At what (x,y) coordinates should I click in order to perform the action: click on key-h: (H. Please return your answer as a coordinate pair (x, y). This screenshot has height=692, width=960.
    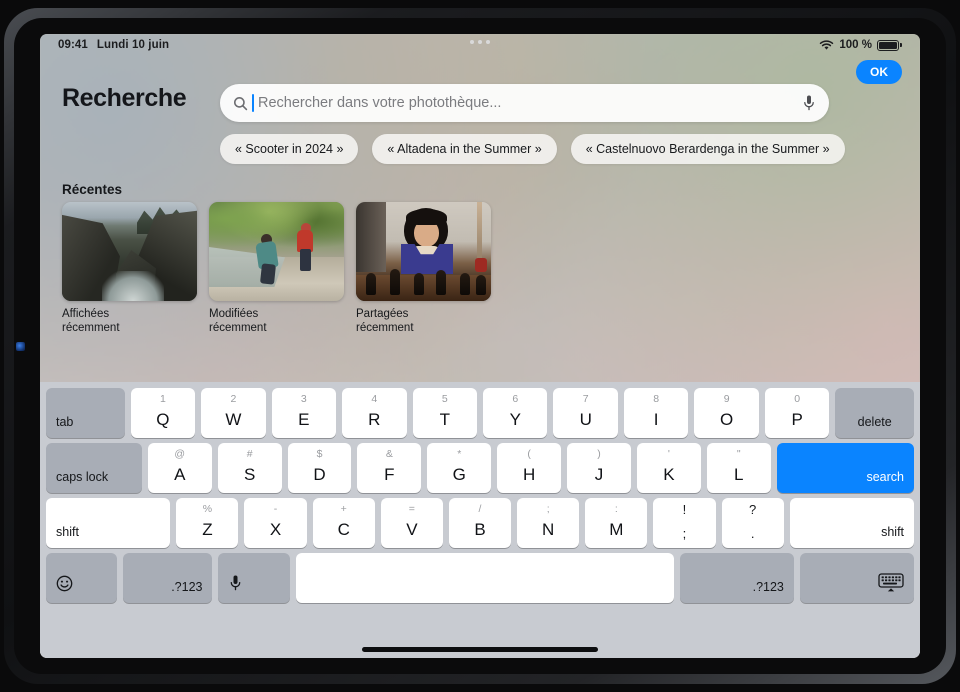
    Looking at the image, I should click on (529, 468).